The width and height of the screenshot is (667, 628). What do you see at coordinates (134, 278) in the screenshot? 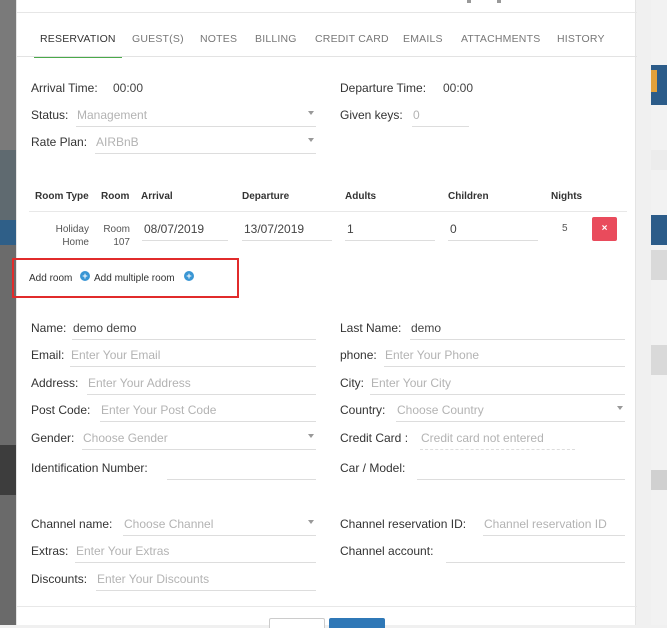
I see `add-multiple-room-link: Add multiple room` at bounding box center [134, 278].